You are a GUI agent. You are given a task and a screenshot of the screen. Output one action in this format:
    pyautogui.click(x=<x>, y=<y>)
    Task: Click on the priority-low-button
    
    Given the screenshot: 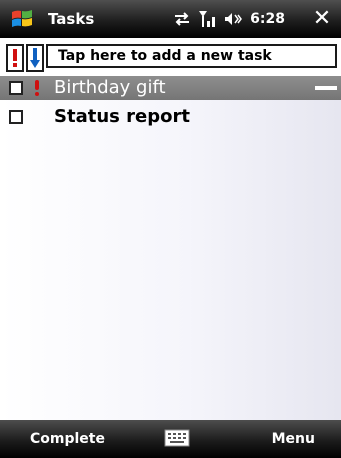 What is the action you would take?
    pyautogui.click(x=35, y=58)
    